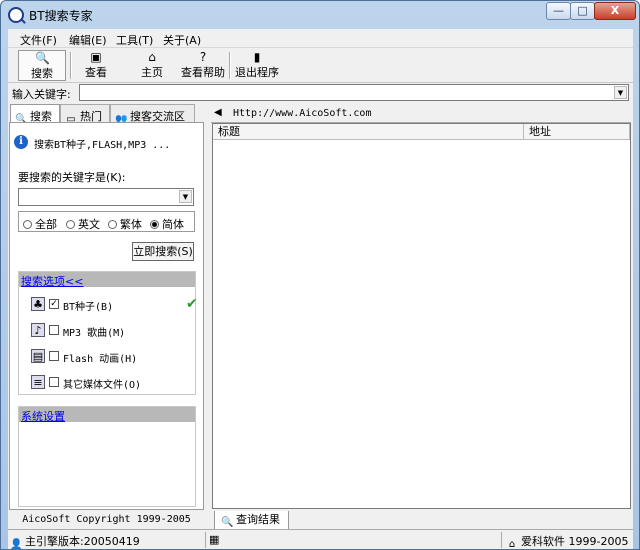 This screenshot has height=550, width=640. I want to click on info-icon: i, so click(21, 142).